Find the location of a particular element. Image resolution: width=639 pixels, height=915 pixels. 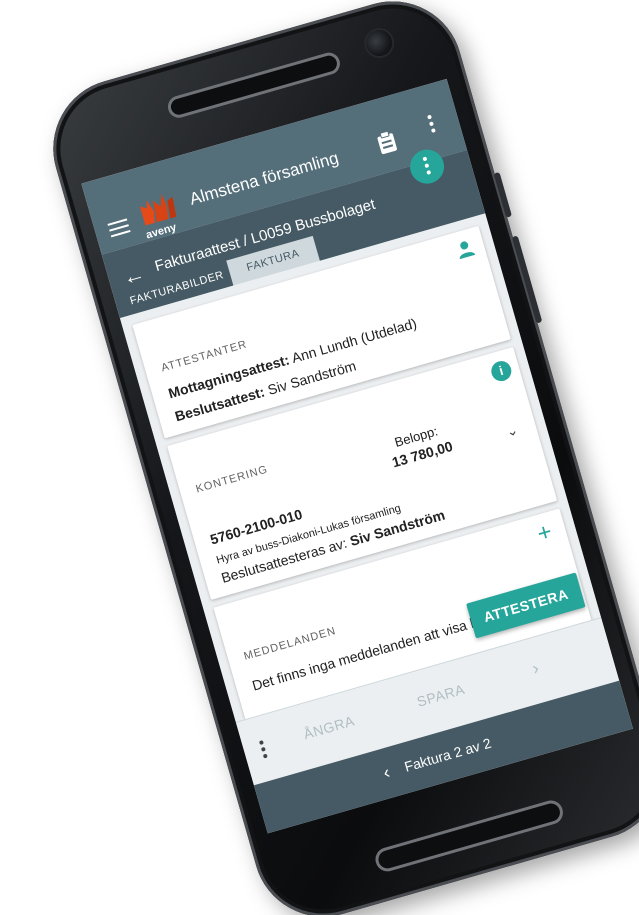

info-icon: i is located at coordinates (501, 371).